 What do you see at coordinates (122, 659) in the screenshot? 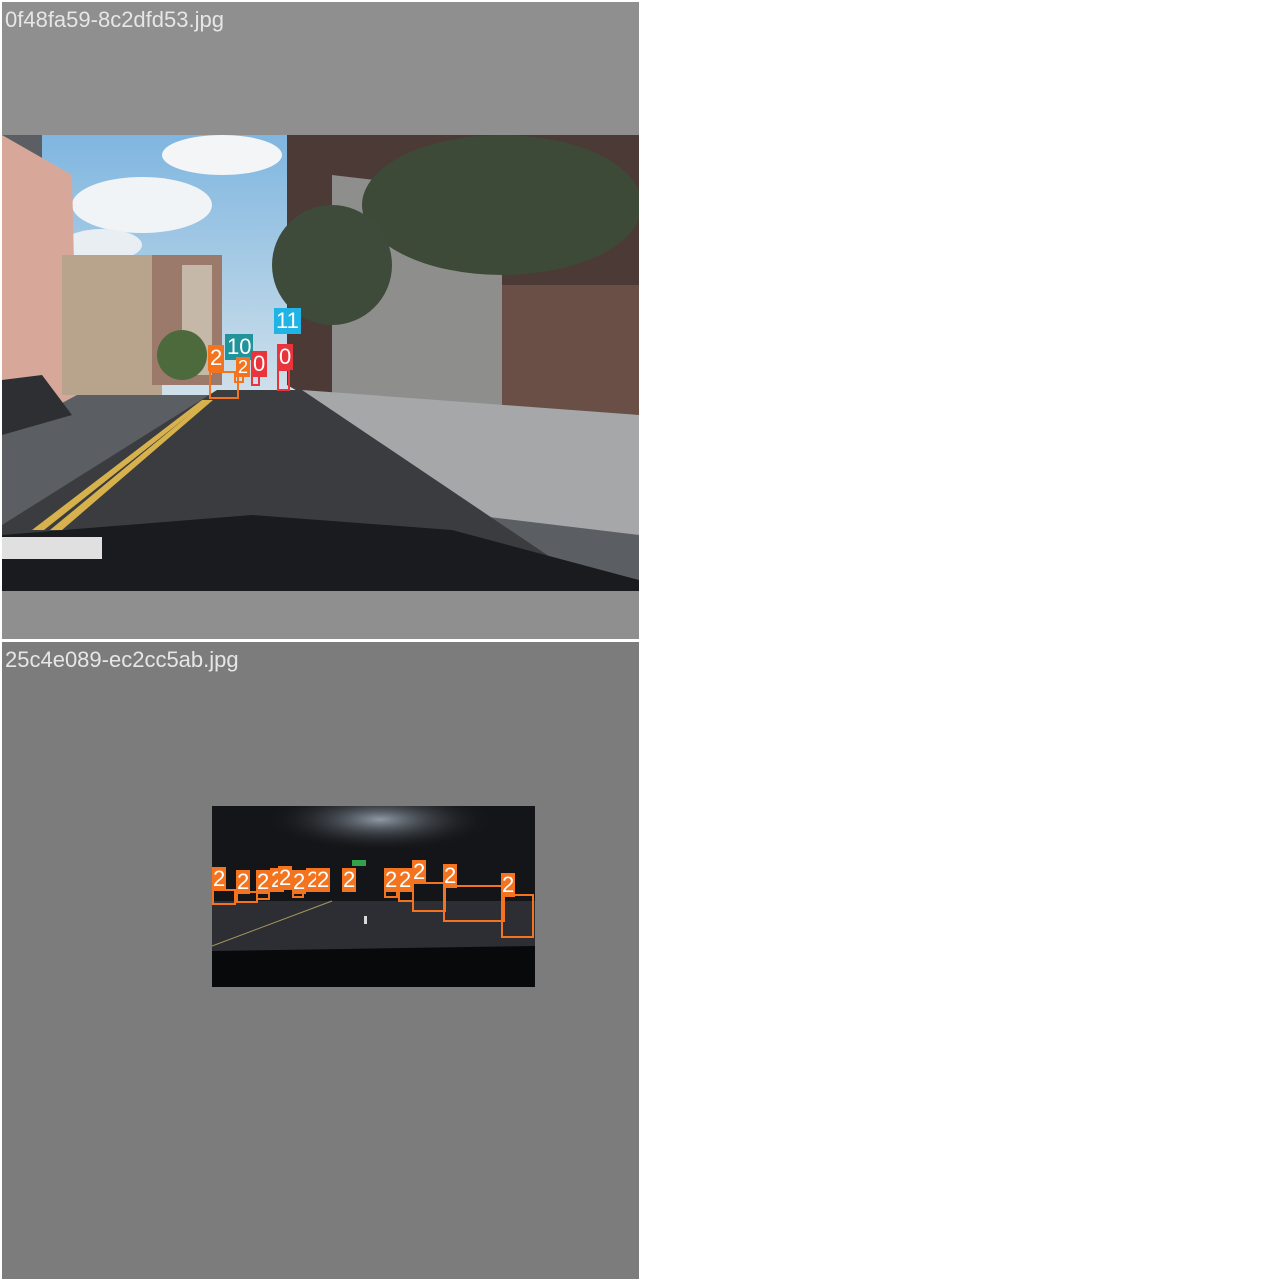
I see `image-filename: 25c4e089-ec2cc5ab.jpg` at bounding box center [122, 659].